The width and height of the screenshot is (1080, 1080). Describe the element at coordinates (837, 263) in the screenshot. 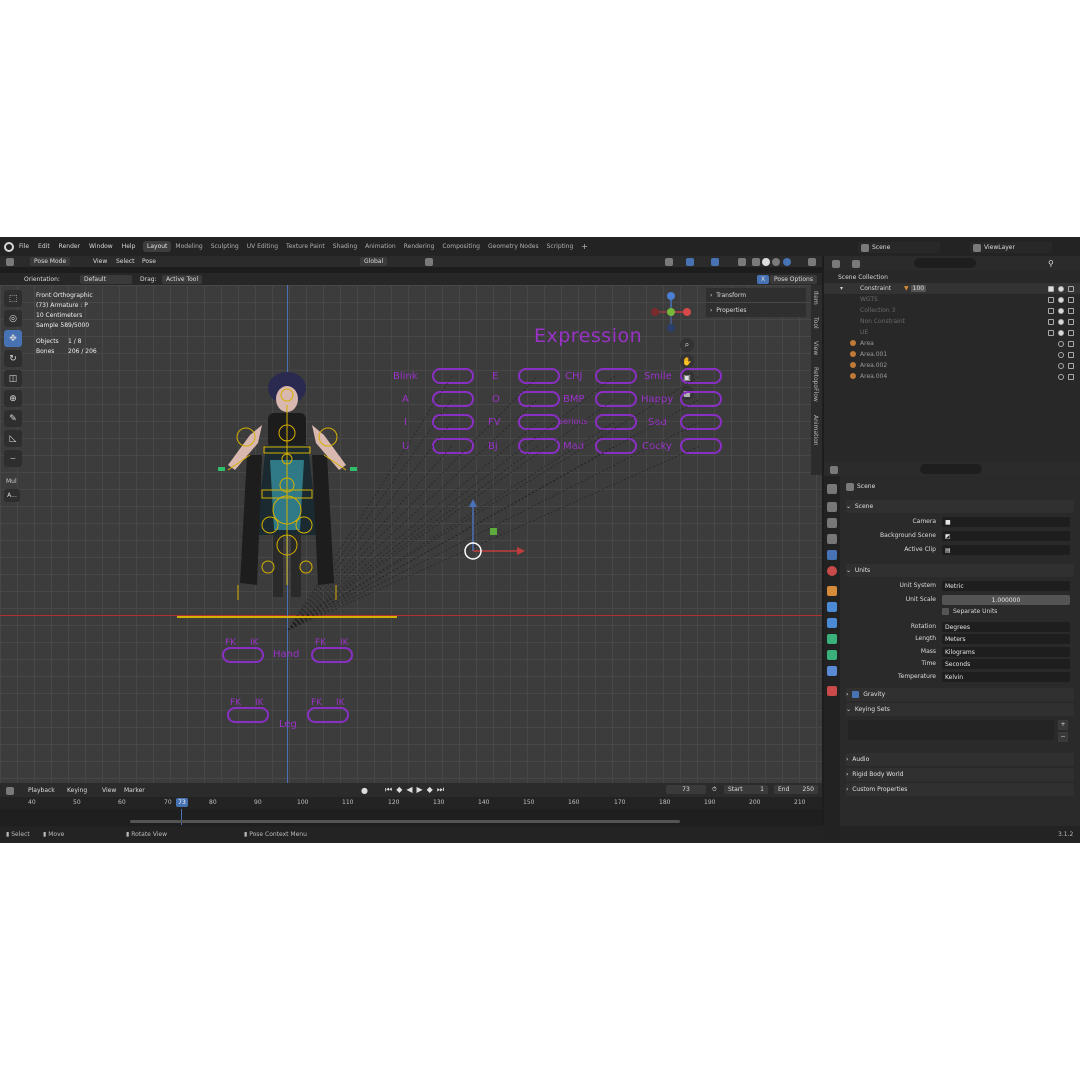

I see `outliner-editor-type` at that location.